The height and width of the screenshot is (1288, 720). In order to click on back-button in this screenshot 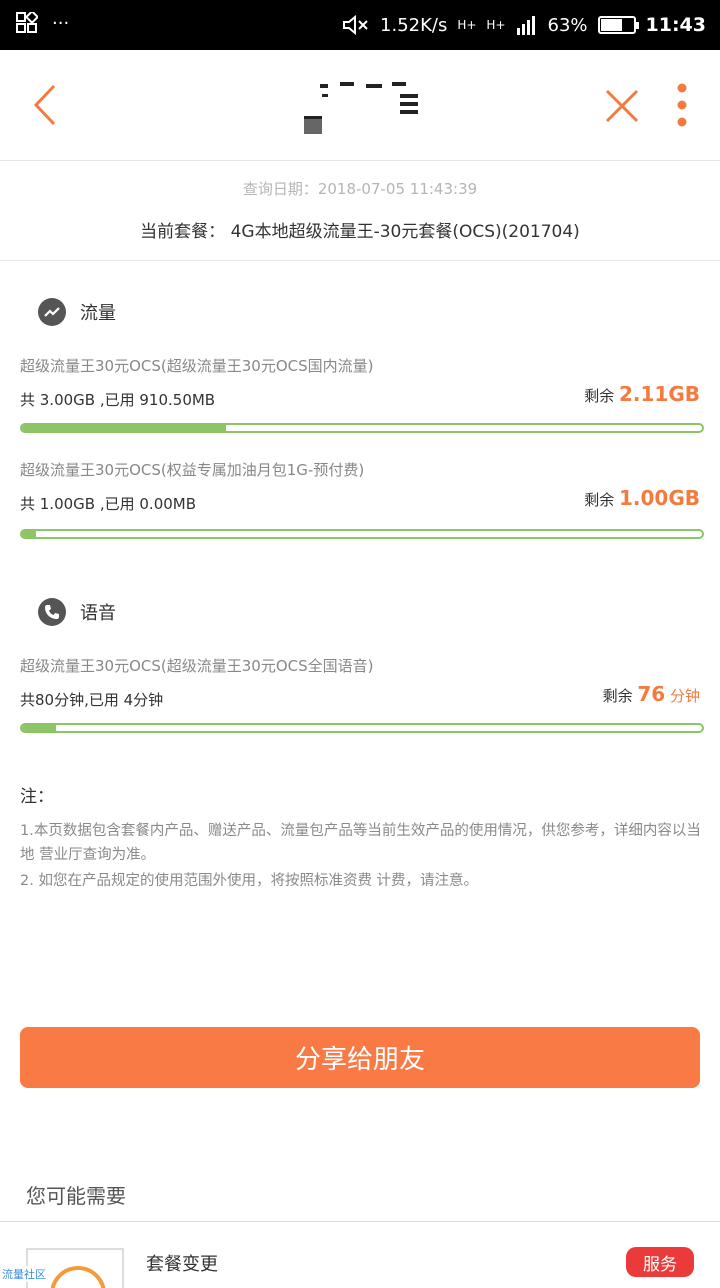, I will do `click(46, 105)`.